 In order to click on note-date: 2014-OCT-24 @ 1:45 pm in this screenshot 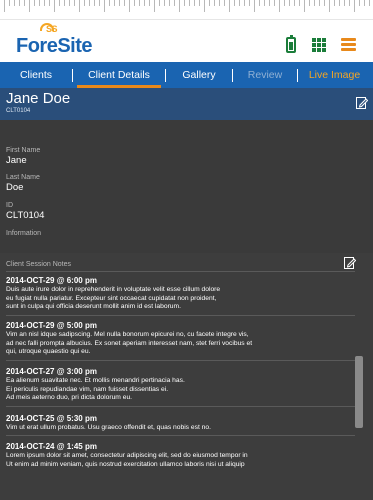, I will do `click(51, 446)`.